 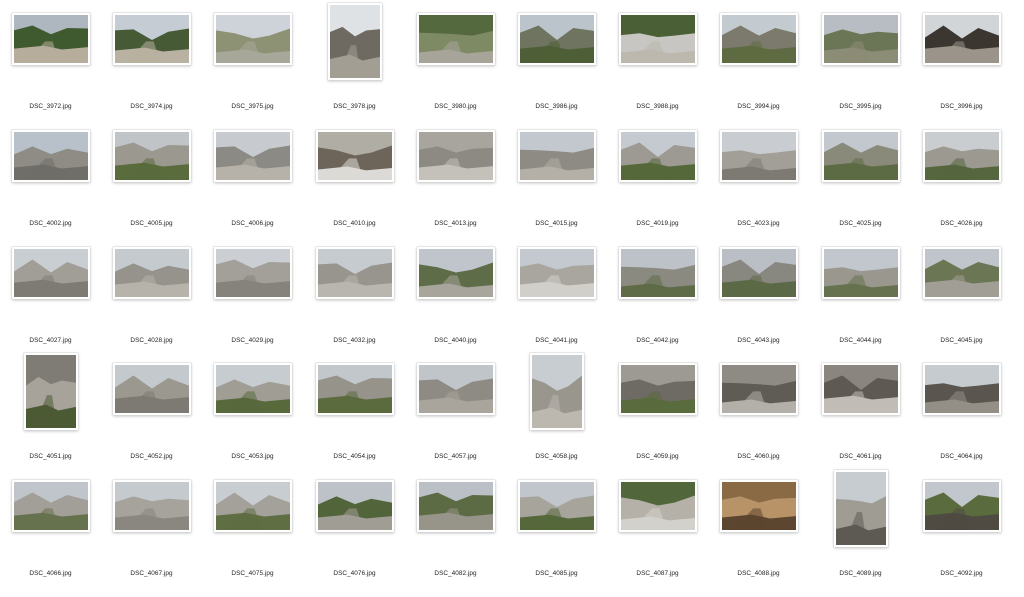 What do you see at coordinates (657, 421) in the screenshot?
I see `file-item: DSC_4059.jpg` at bounding box center [657, 421].